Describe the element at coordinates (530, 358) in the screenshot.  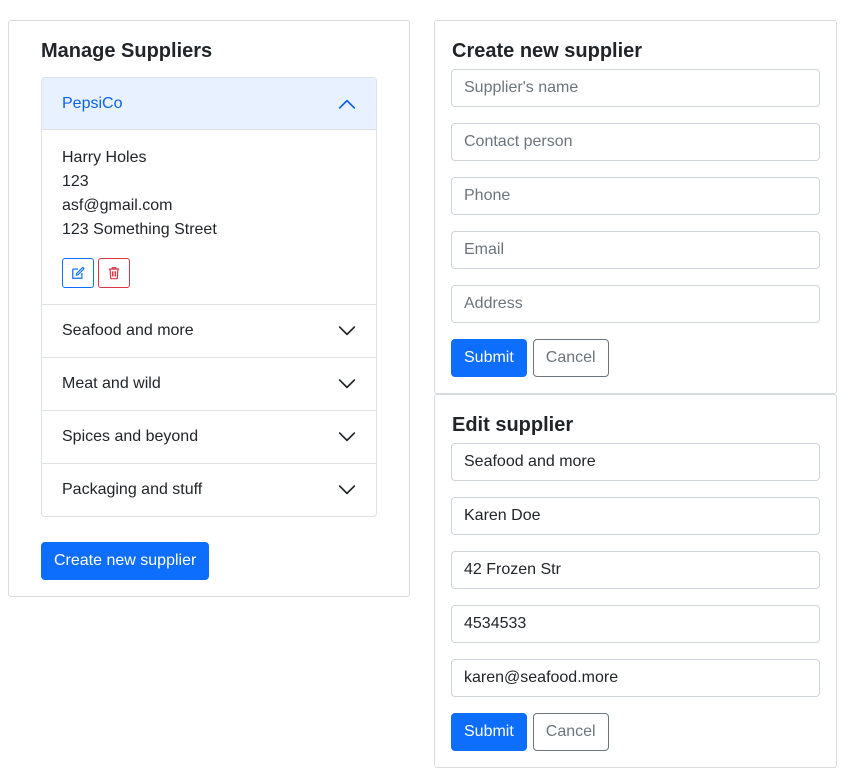
I see `create-form-actions: Submit Cancel` at that location.